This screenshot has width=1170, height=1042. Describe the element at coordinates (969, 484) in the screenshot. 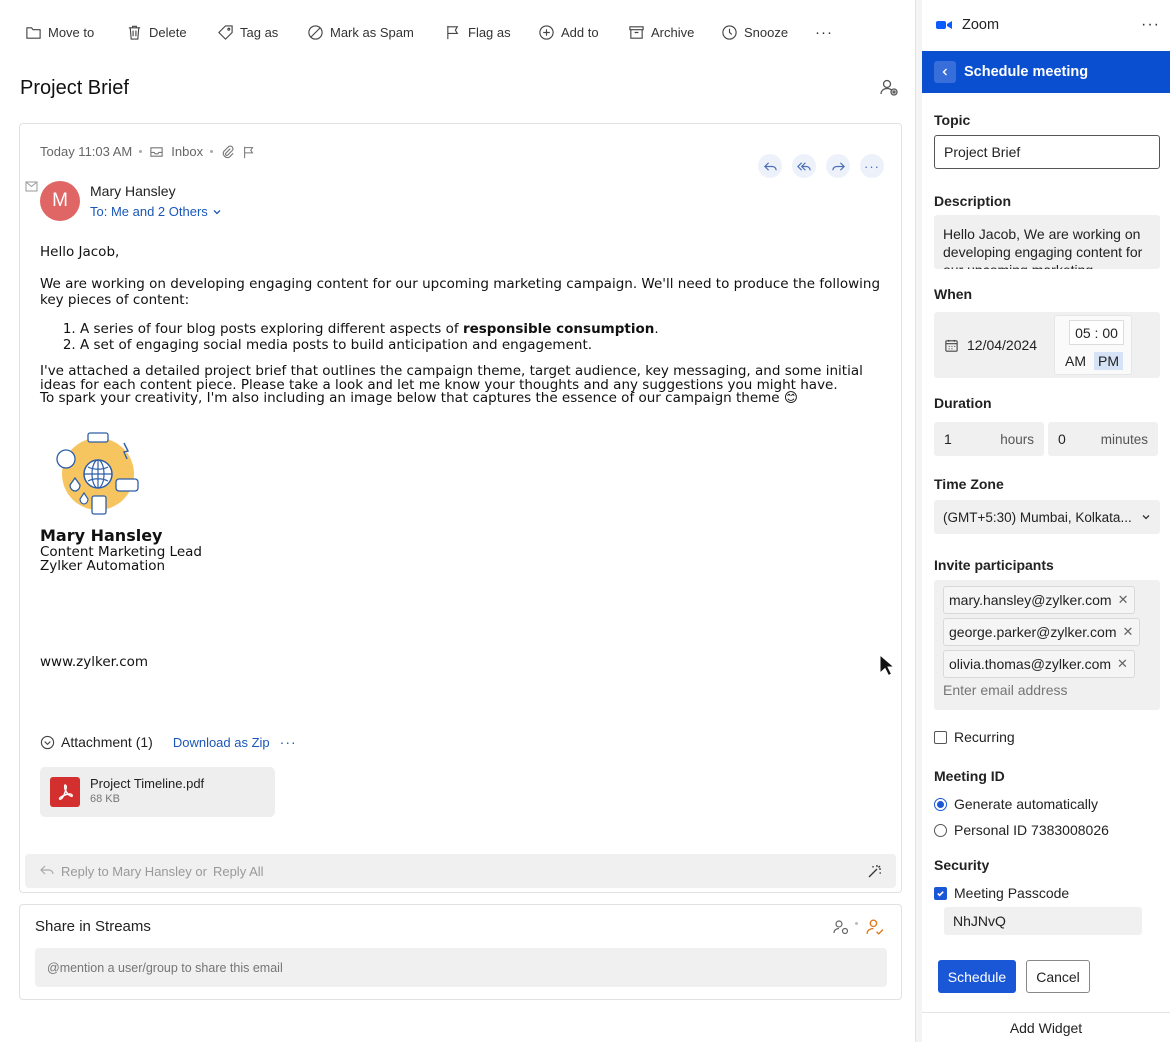

I see `timezone-label: Time Zone` at that location.